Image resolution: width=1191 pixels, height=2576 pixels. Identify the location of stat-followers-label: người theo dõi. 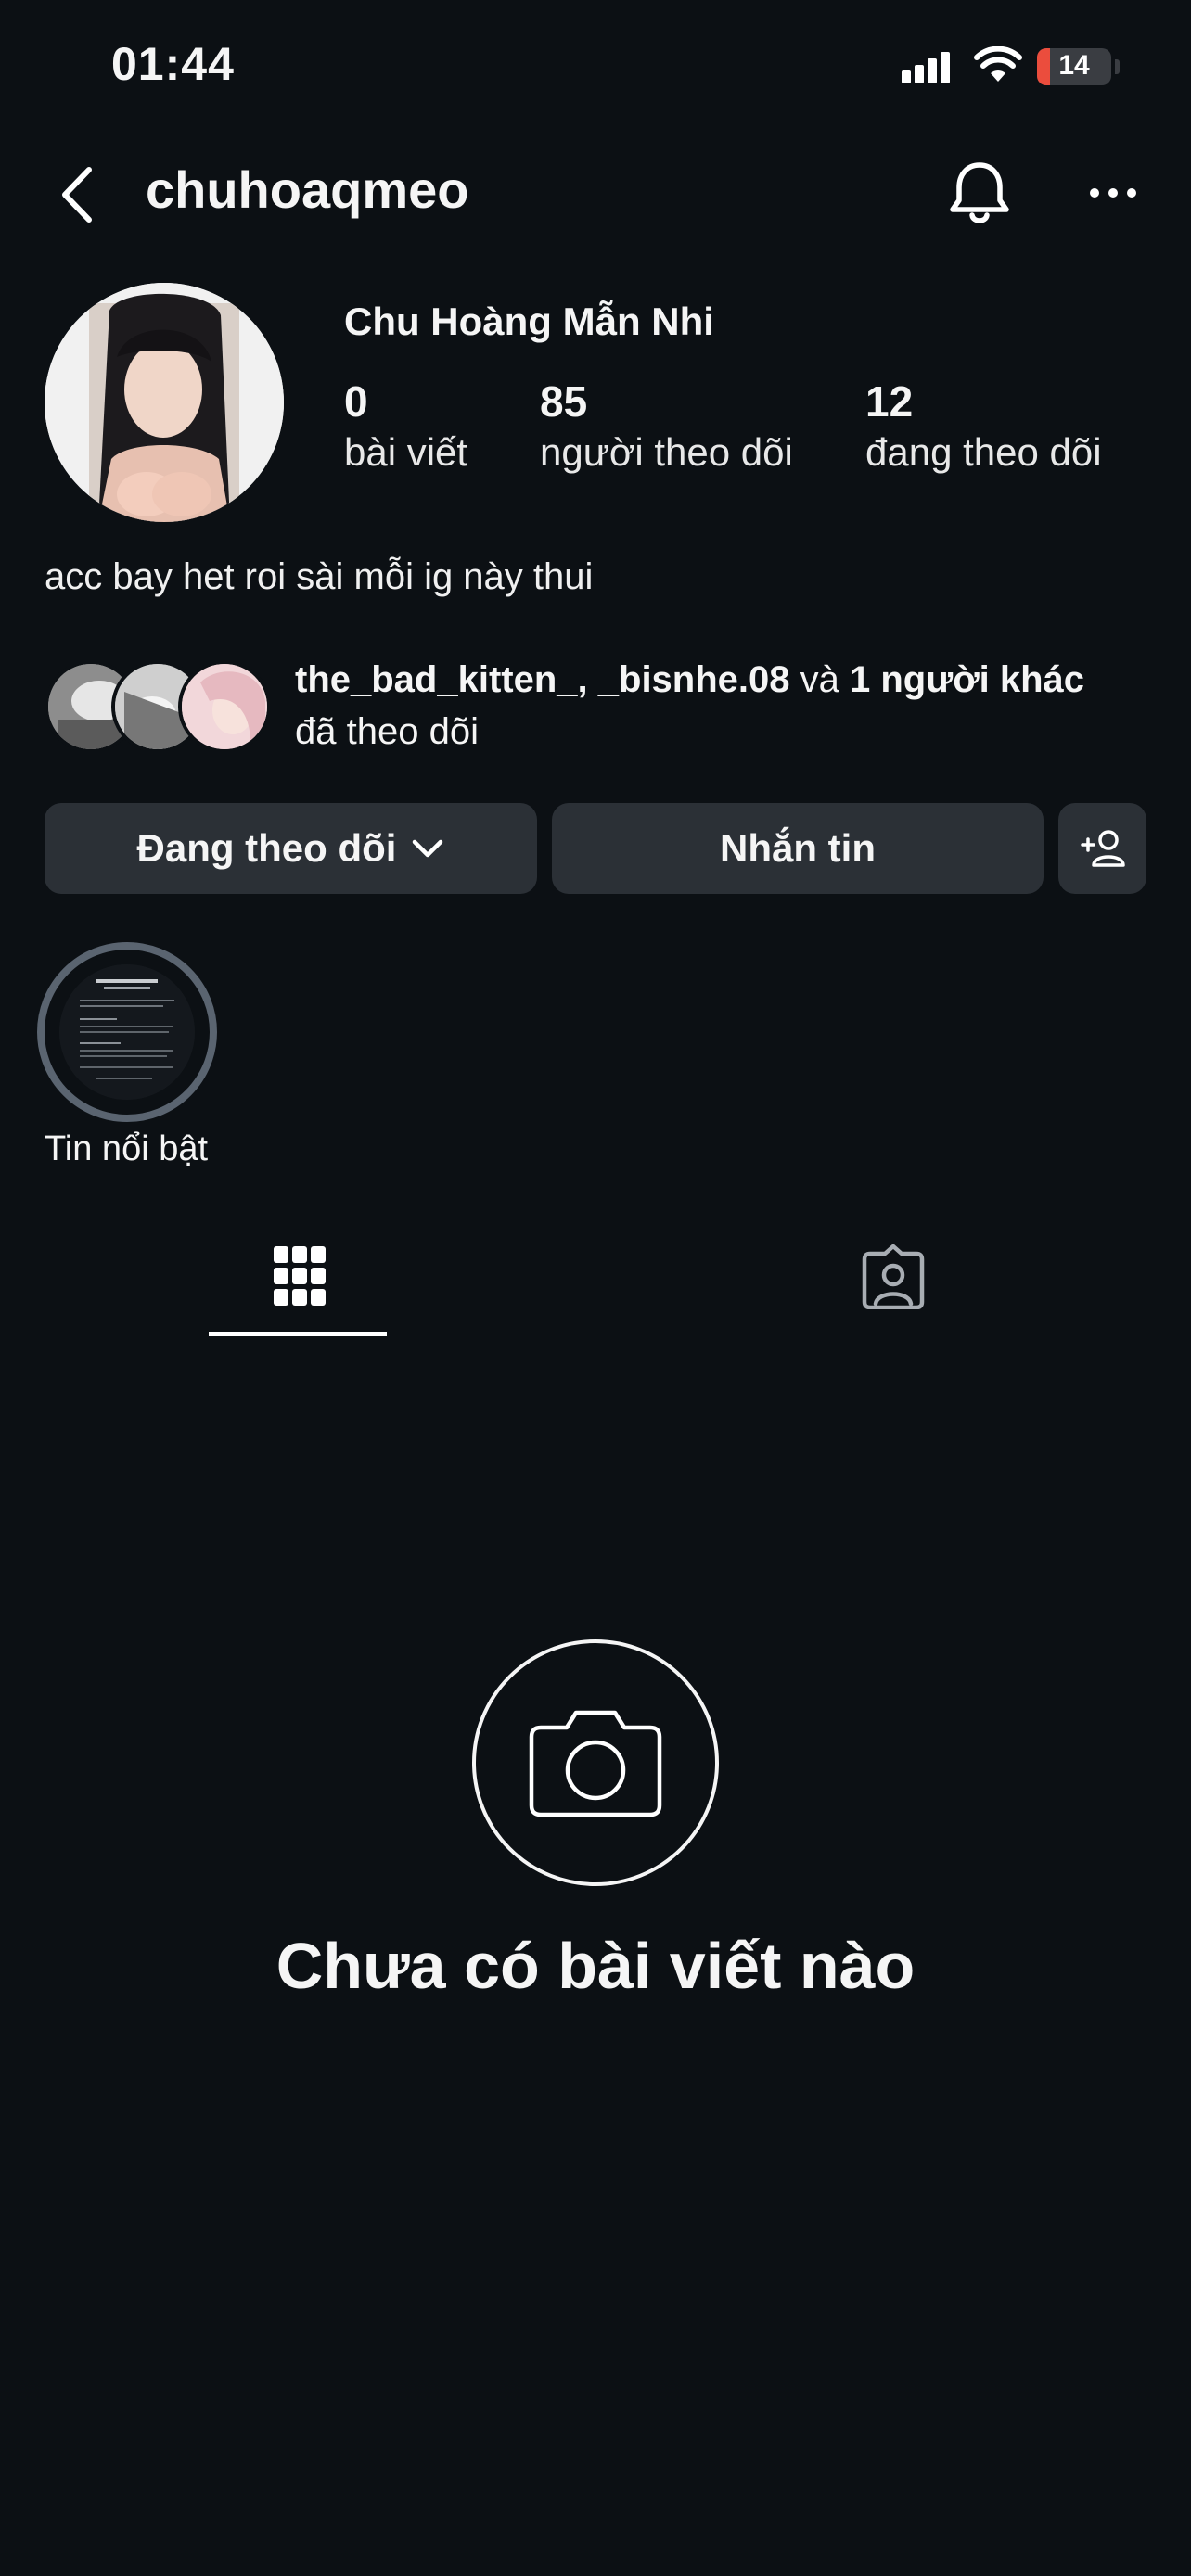
(666, 452).